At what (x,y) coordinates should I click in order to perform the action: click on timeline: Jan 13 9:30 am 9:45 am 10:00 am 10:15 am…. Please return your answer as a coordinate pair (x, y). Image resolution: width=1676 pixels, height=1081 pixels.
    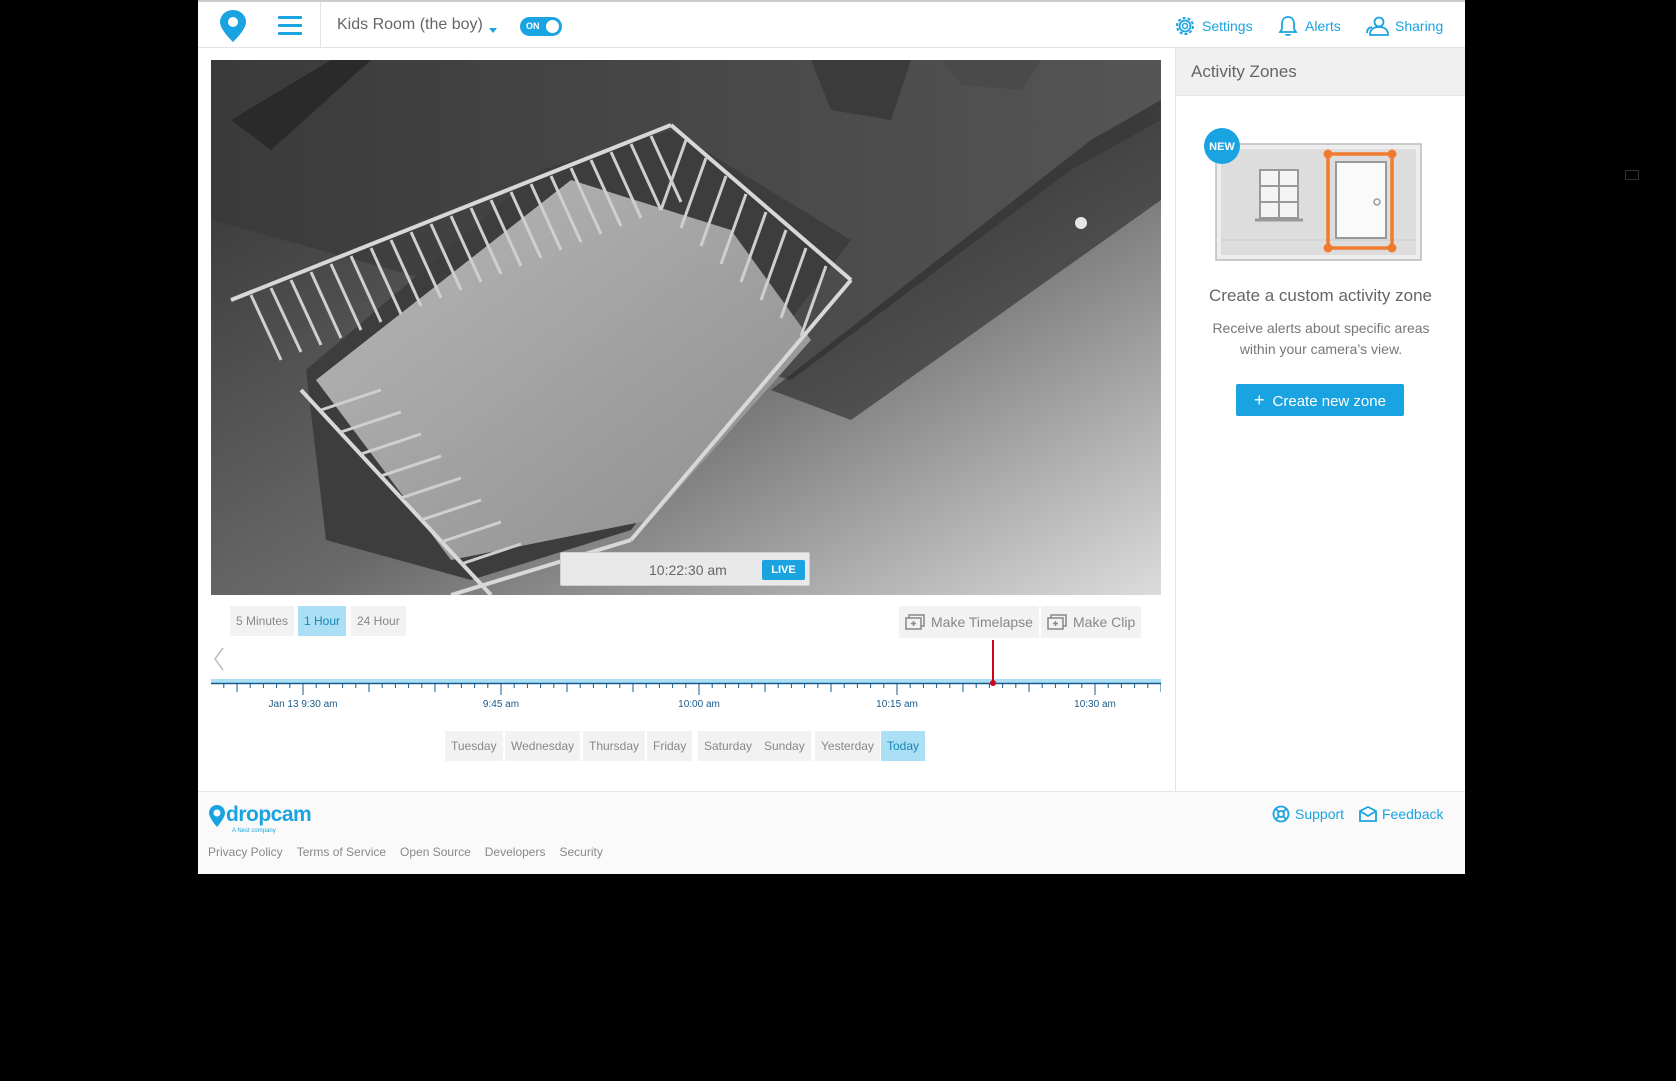
    Looking at the image, I should click on (686, 675).